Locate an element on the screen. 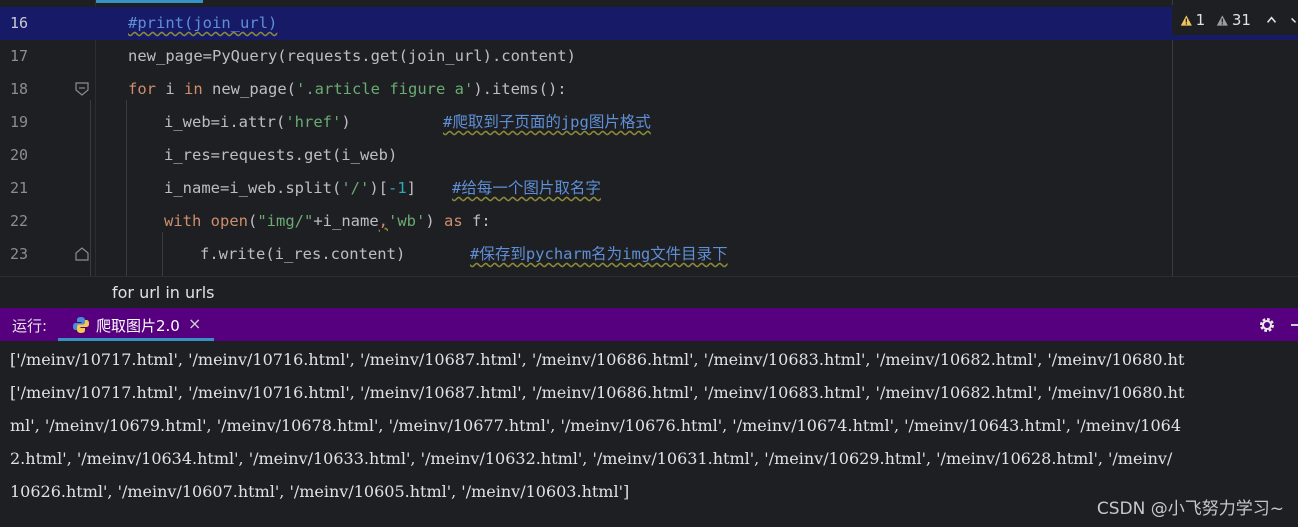 The image size is (1298, 527). line-number: 21 is located at coordinates (19, 188).